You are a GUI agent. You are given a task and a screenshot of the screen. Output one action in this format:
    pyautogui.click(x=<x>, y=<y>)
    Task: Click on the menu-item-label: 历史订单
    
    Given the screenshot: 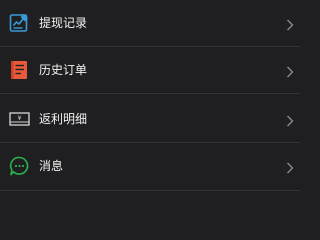 What is the action you would take?
    pyautogui.click(x=63, y=70)
    